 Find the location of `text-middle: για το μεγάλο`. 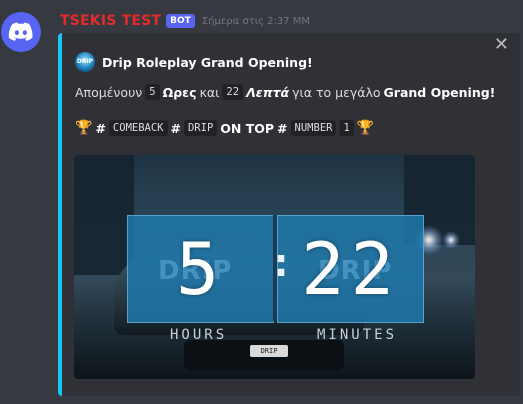

text-middle: για το μεγάλο is located at coordinates (336, 92).